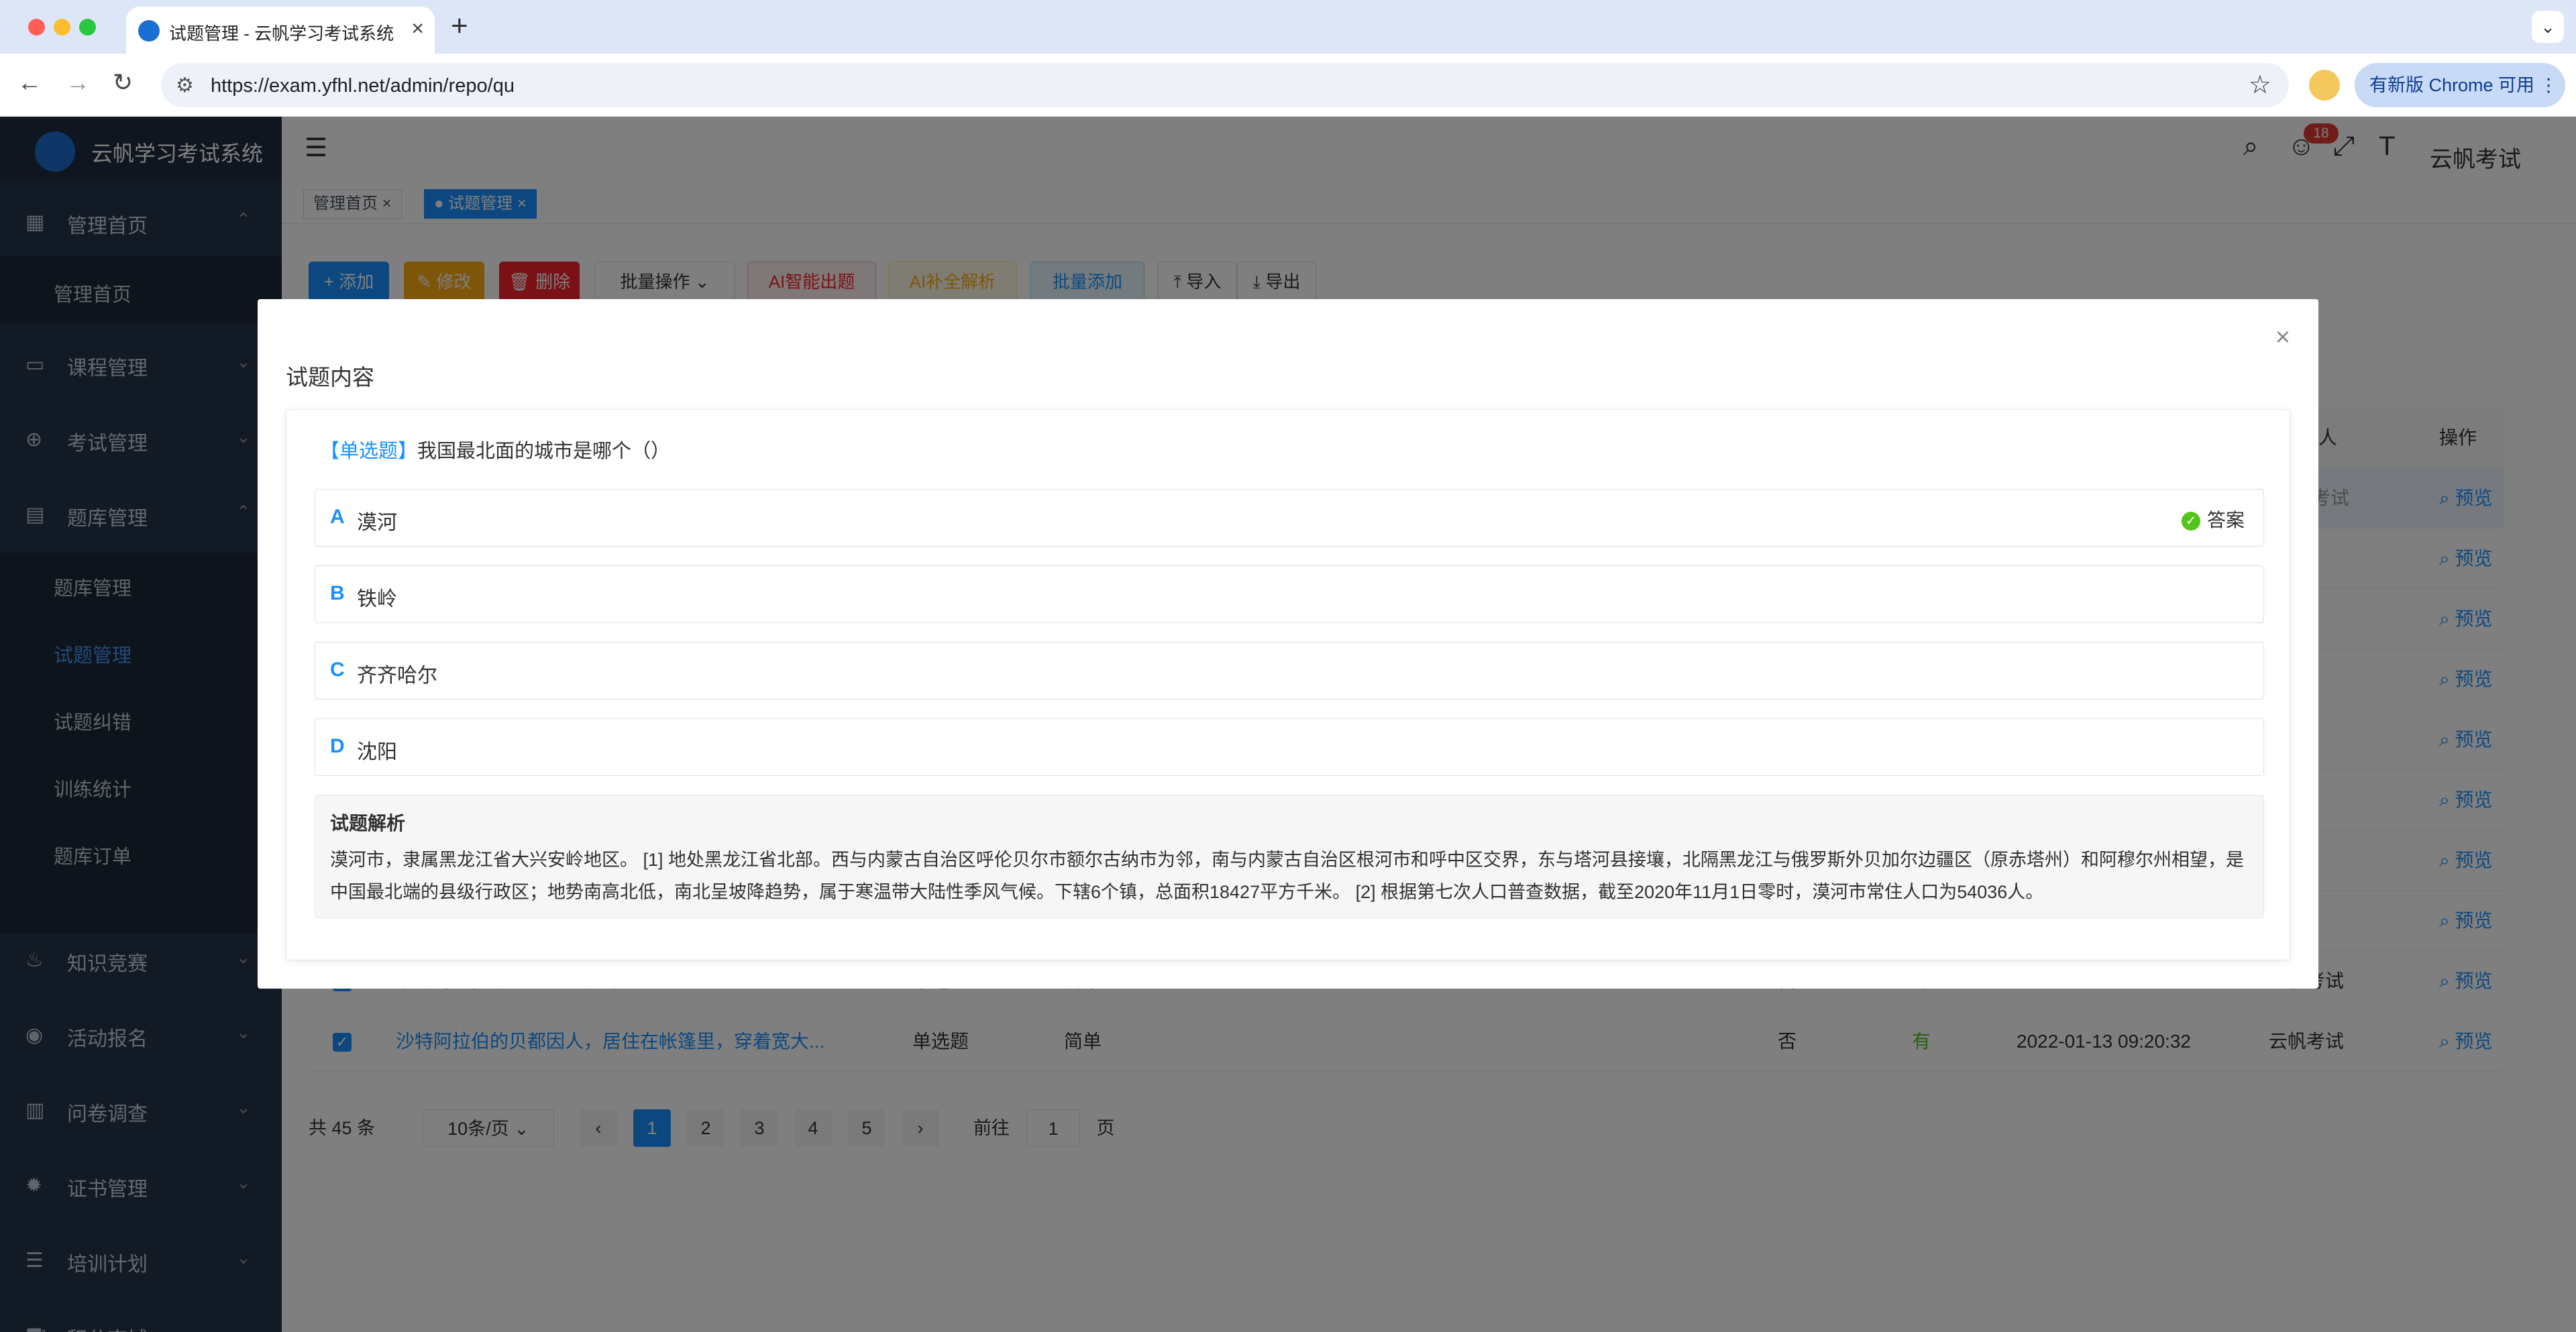 This screenshot has width=2576, height=1332. Describe the element at coordinates (377, 523) in the screenshot. I see `option-text: 漠河` at that location.